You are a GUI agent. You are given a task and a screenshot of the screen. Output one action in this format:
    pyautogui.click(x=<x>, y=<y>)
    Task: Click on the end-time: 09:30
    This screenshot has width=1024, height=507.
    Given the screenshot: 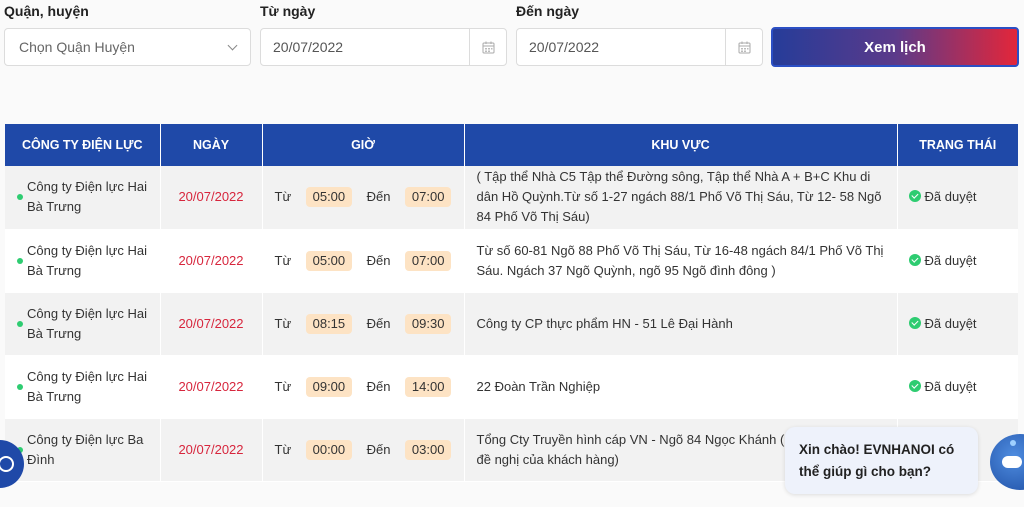 What is the action you would take?
    pyautogui.click(x=428, y=323)
    